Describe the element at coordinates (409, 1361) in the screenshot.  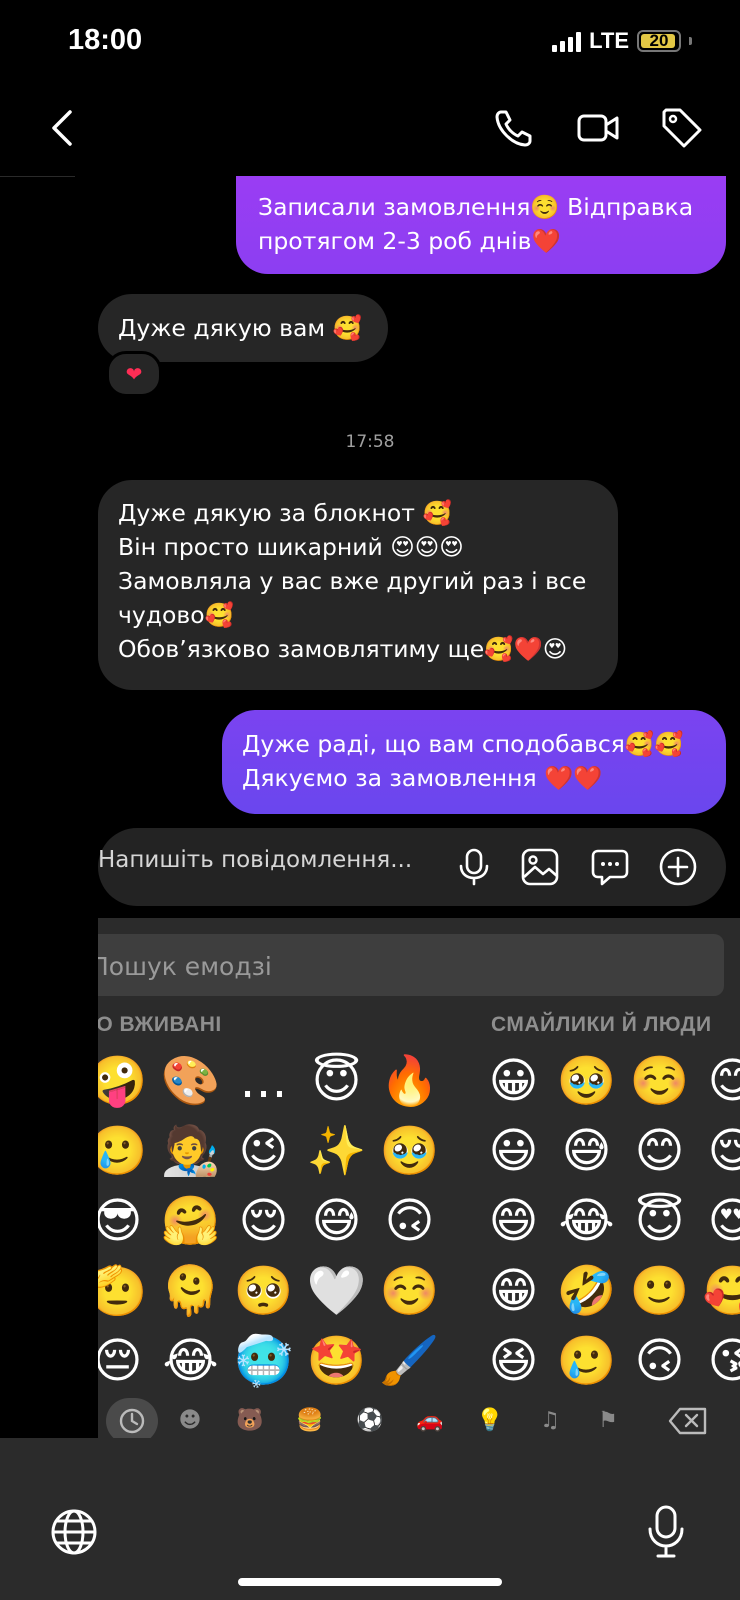
I see `emoji-key: 🖌️` at that location.